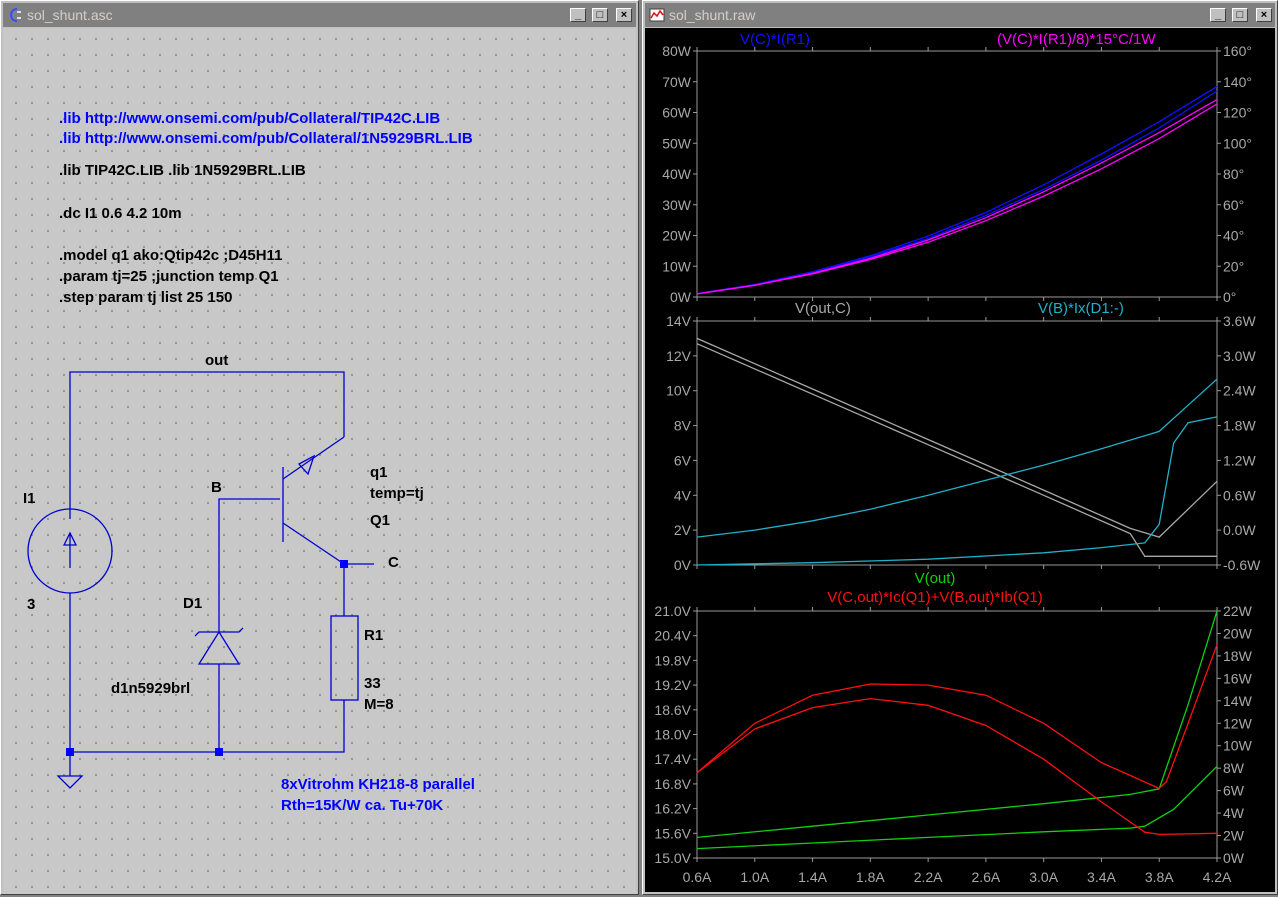 Image resolution: width=1278 pixels, height=897 pixels. Describe the element at coordinates (1076, 39) in the screenshot. I see `trace-legend-top-1: (V(C)*I(R1)/8)*15°C/1W` at that location.